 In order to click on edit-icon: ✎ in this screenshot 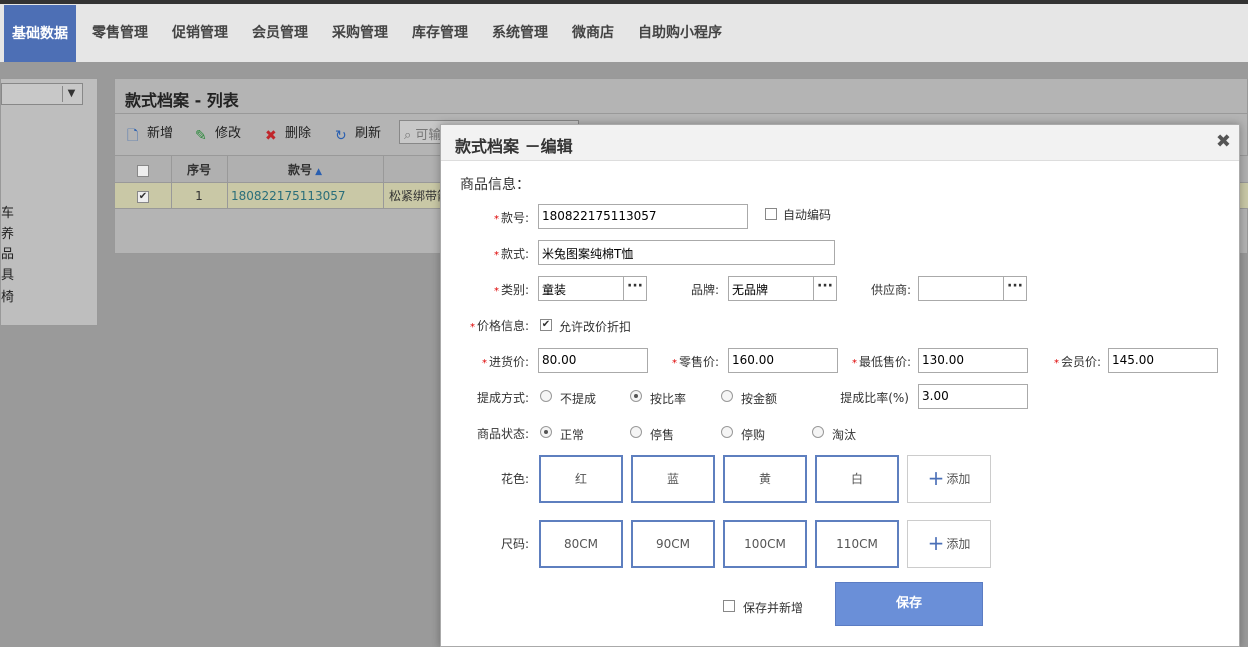, I will do `click(201, 136)`.